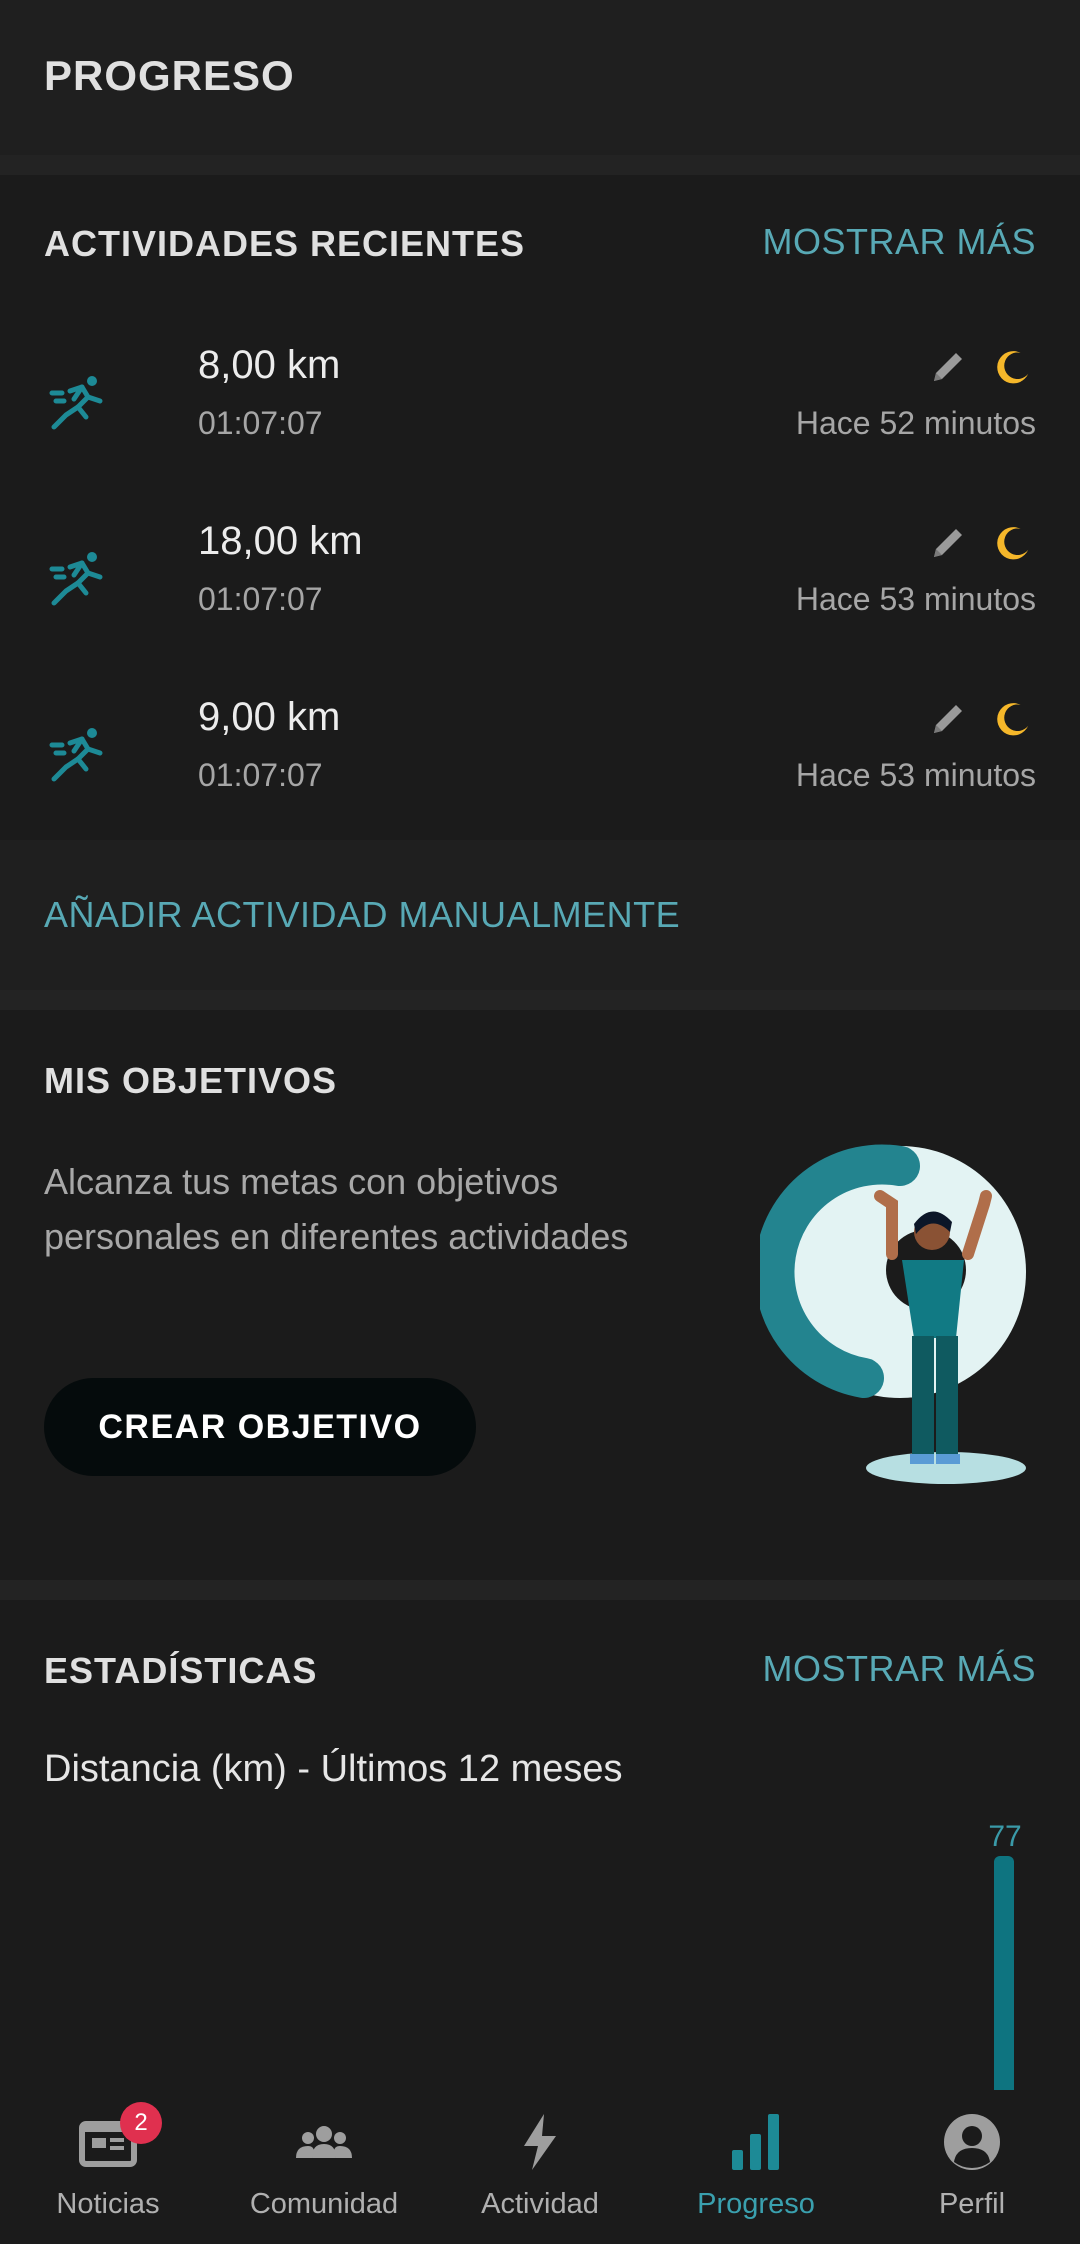 The height and width of the screenshot is (2244, 1080). I want to click on goals-title: MIS OBJETIVOS, so click(191, 1080).